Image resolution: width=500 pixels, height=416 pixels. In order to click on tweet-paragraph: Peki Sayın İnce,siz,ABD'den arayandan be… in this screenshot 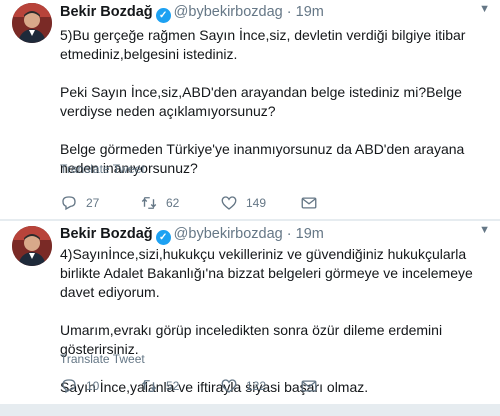, I will do `click(261, 101)`.